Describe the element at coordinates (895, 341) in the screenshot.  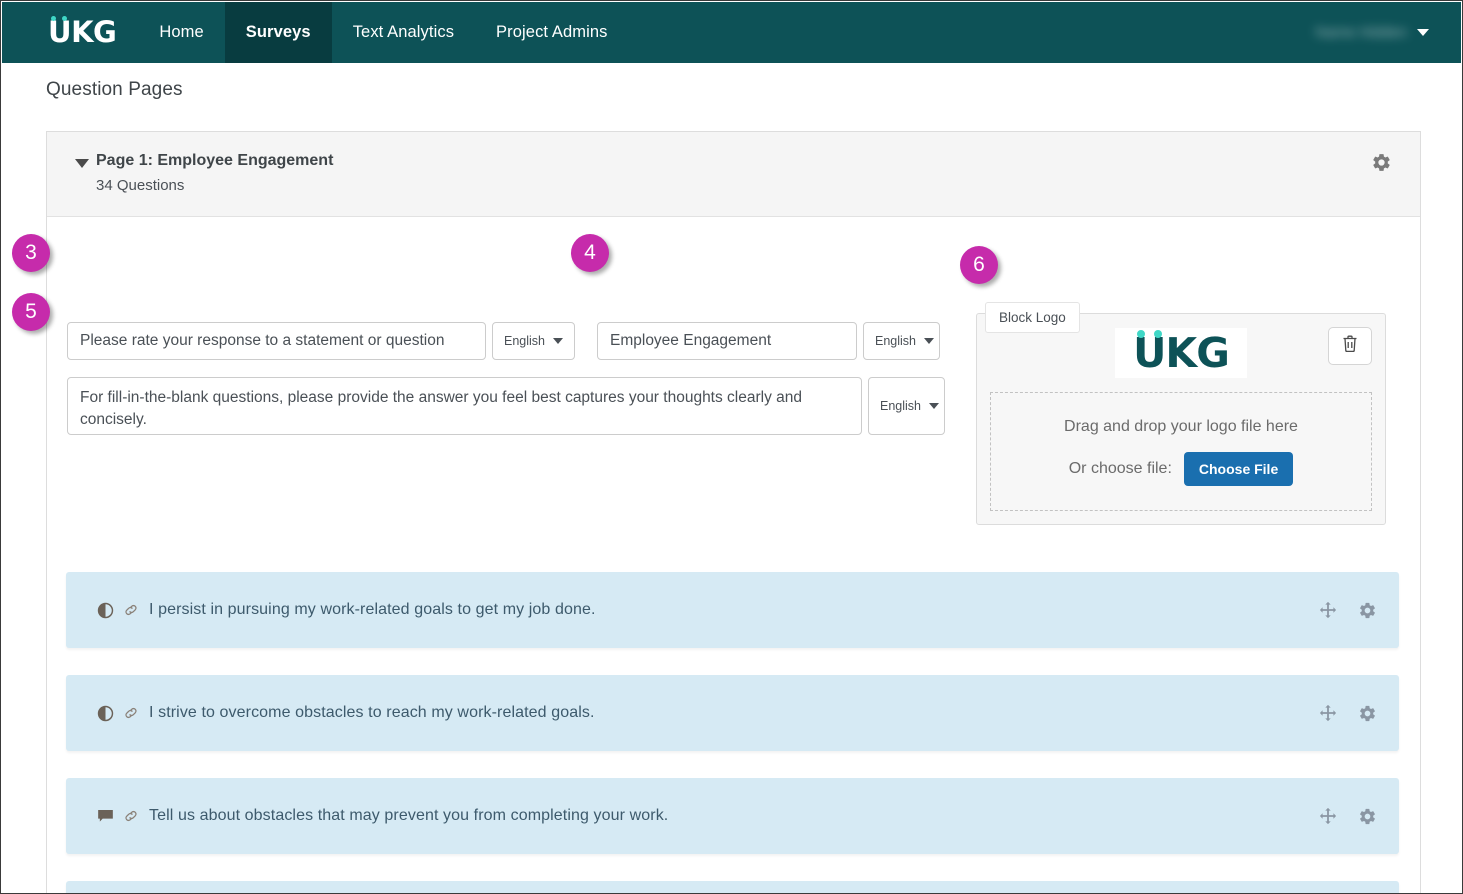
I see `block-title-language-value: English` at that location.